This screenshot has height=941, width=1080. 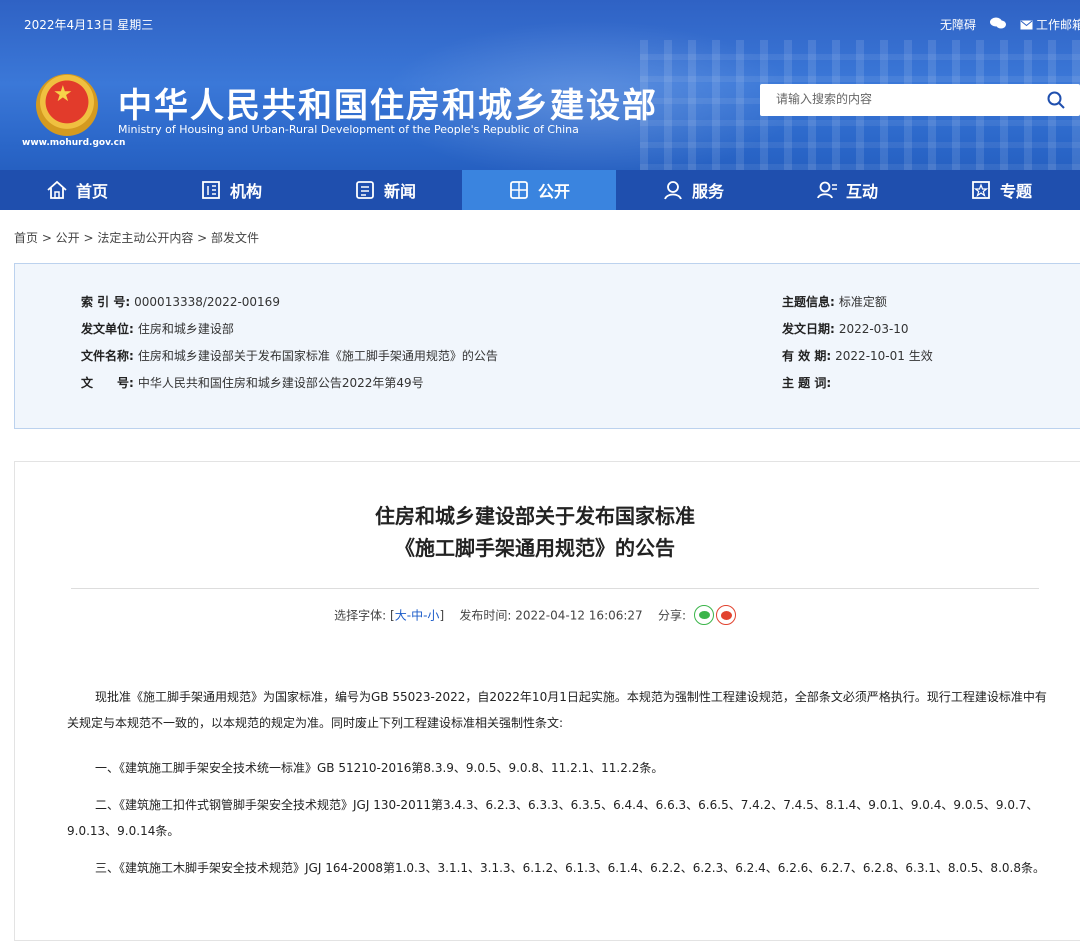 I want to click on nav-item-label: 专题, so click(x=1015, y=191).